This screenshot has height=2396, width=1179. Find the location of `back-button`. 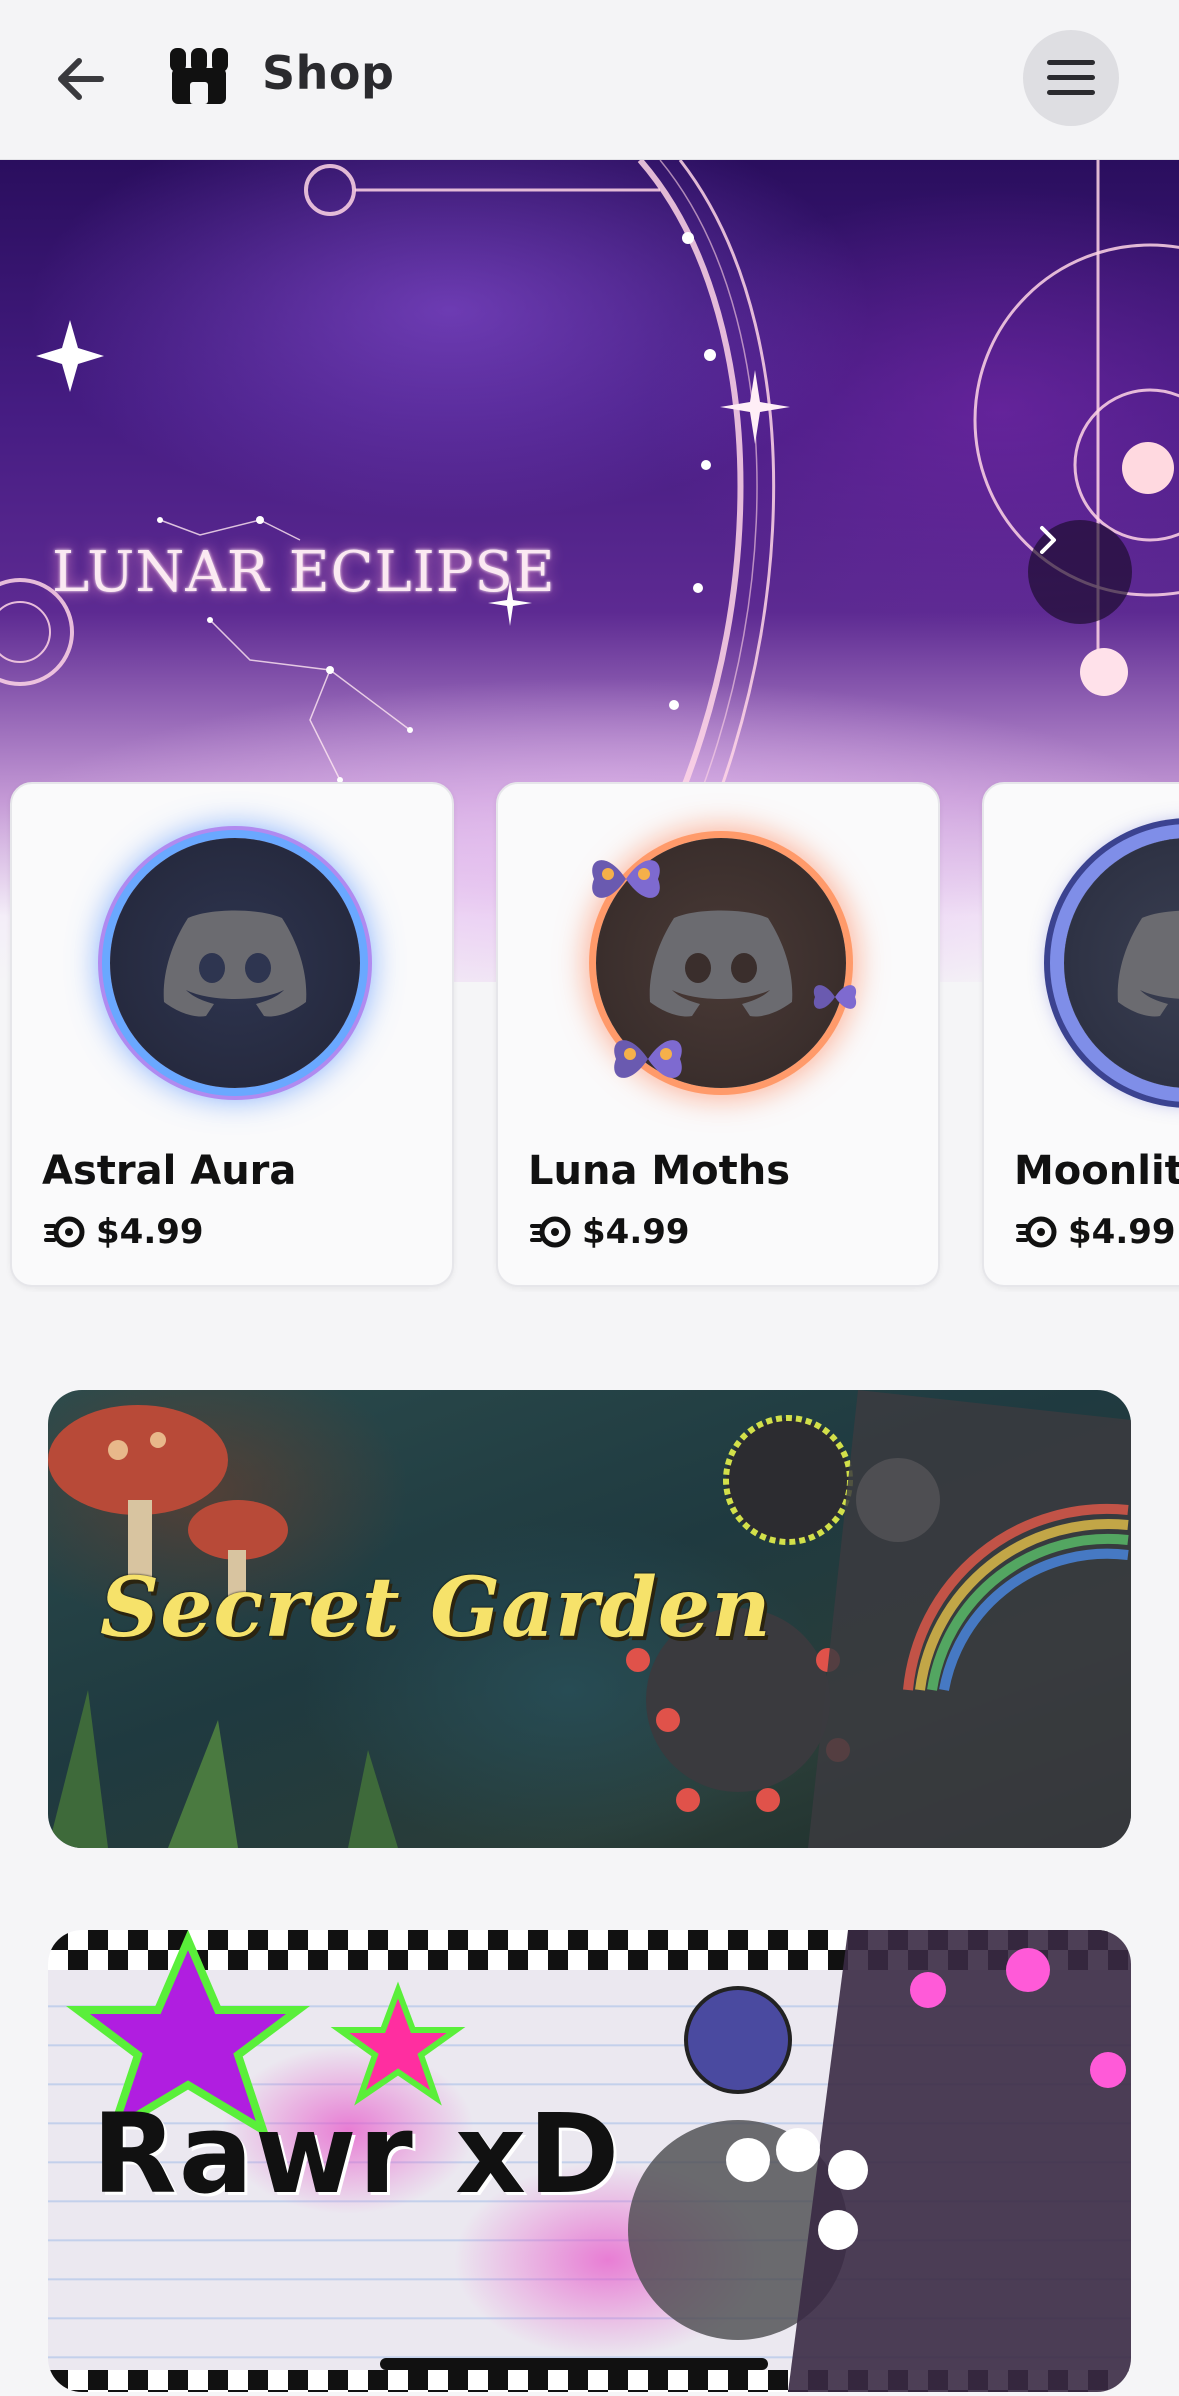

back-button is located at coordinates (81, 79).